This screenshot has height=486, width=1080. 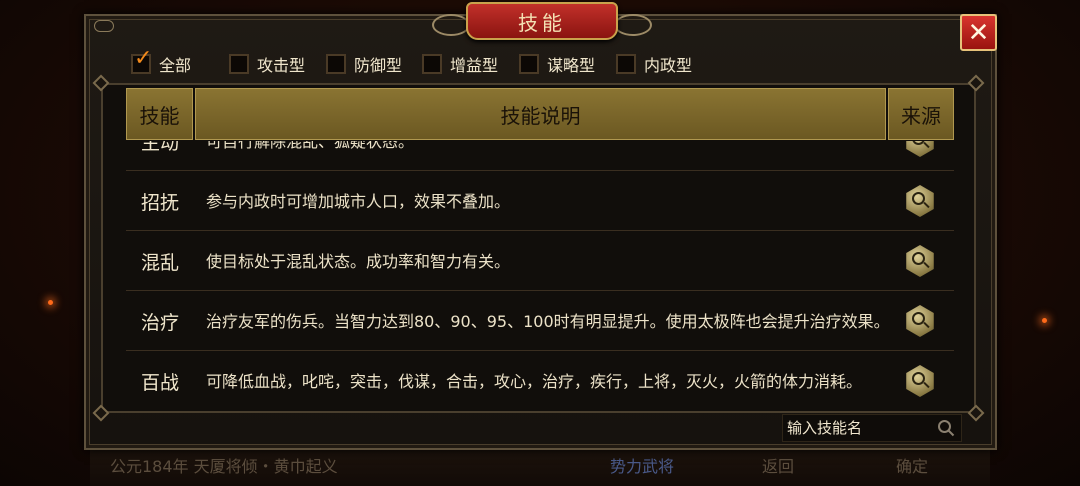 I want to click on skill-name: 混乱, so click(x=159, y=262).